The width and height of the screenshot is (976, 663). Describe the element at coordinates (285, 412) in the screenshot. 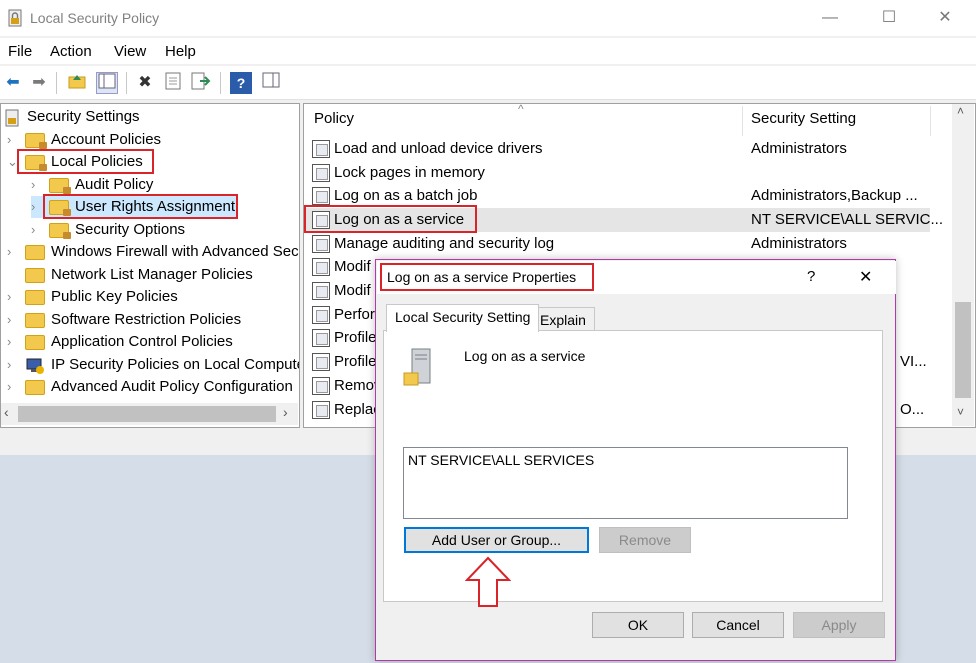

I see `scroll-right-icon: ›` at that location.